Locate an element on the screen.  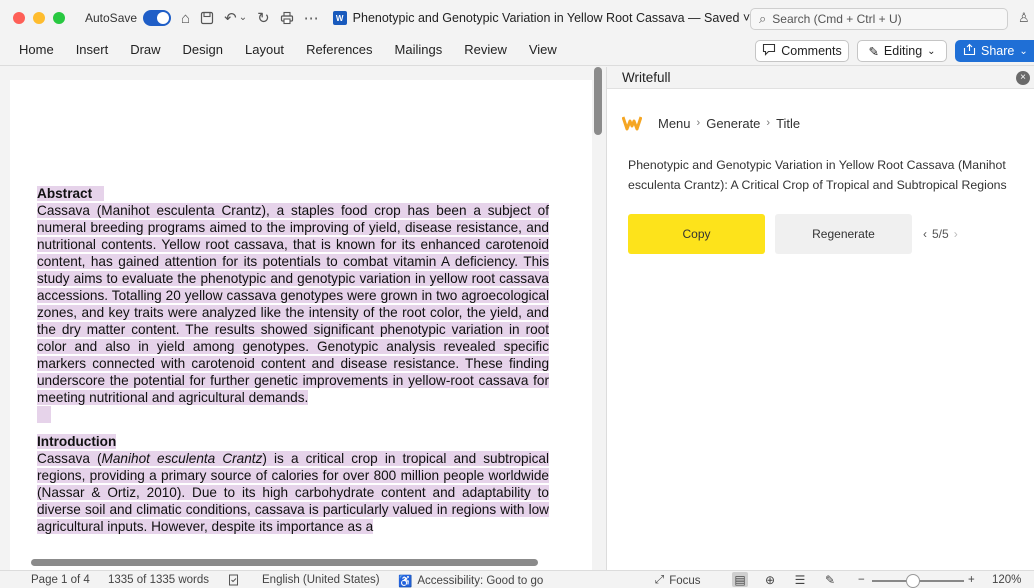
vertical-scrollbar is located at coordinates (598, 101).